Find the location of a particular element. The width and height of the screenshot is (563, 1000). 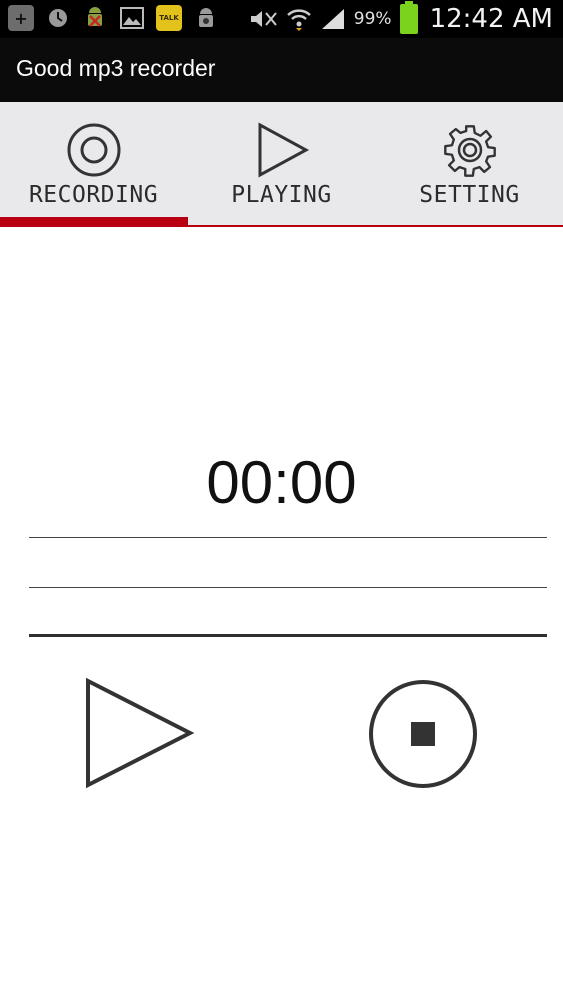

tab-label: PLAYING is located at coordinates (281, 195).